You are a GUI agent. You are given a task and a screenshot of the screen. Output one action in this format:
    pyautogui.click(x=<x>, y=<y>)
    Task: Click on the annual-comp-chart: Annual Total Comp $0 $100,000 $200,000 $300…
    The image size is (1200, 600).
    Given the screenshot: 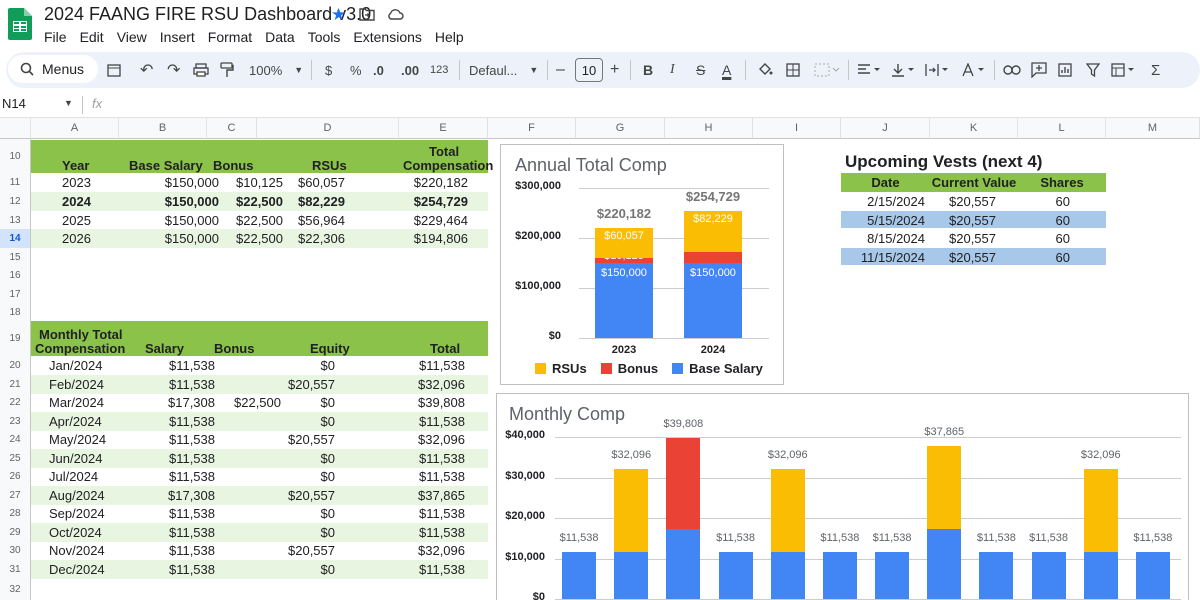 What is the action you would take?
    pyautogui.click(x=642, y=264)
    